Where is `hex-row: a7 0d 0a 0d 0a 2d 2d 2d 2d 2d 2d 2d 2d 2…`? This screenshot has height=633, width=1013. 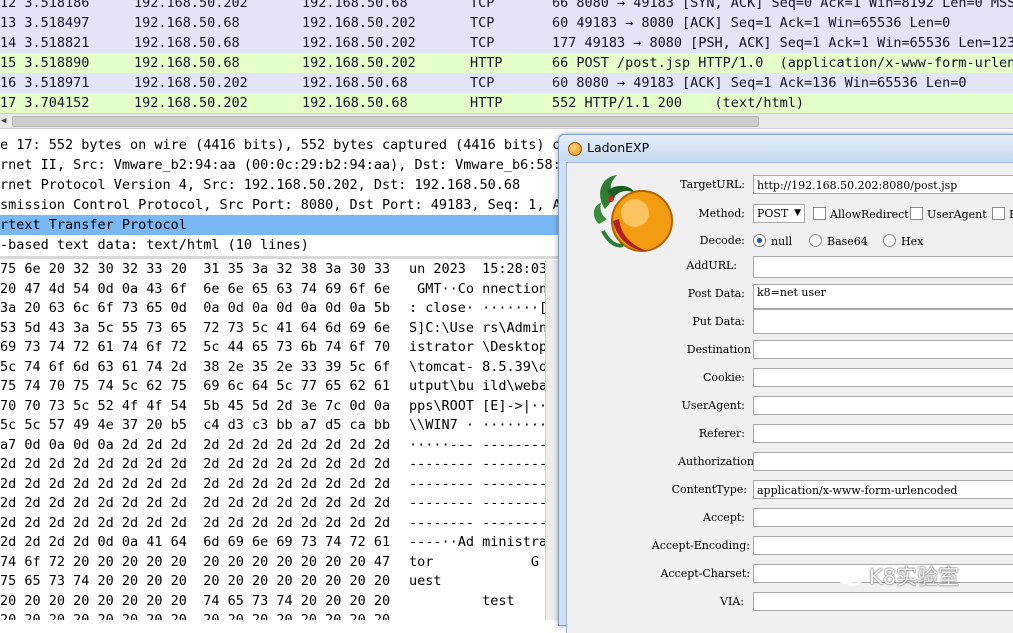 hex-row: a7 0d 0a 0d 0a 2d 2d 2d 2d 2d 2d 2d 2d 2… is located at coordinates (280, 446).